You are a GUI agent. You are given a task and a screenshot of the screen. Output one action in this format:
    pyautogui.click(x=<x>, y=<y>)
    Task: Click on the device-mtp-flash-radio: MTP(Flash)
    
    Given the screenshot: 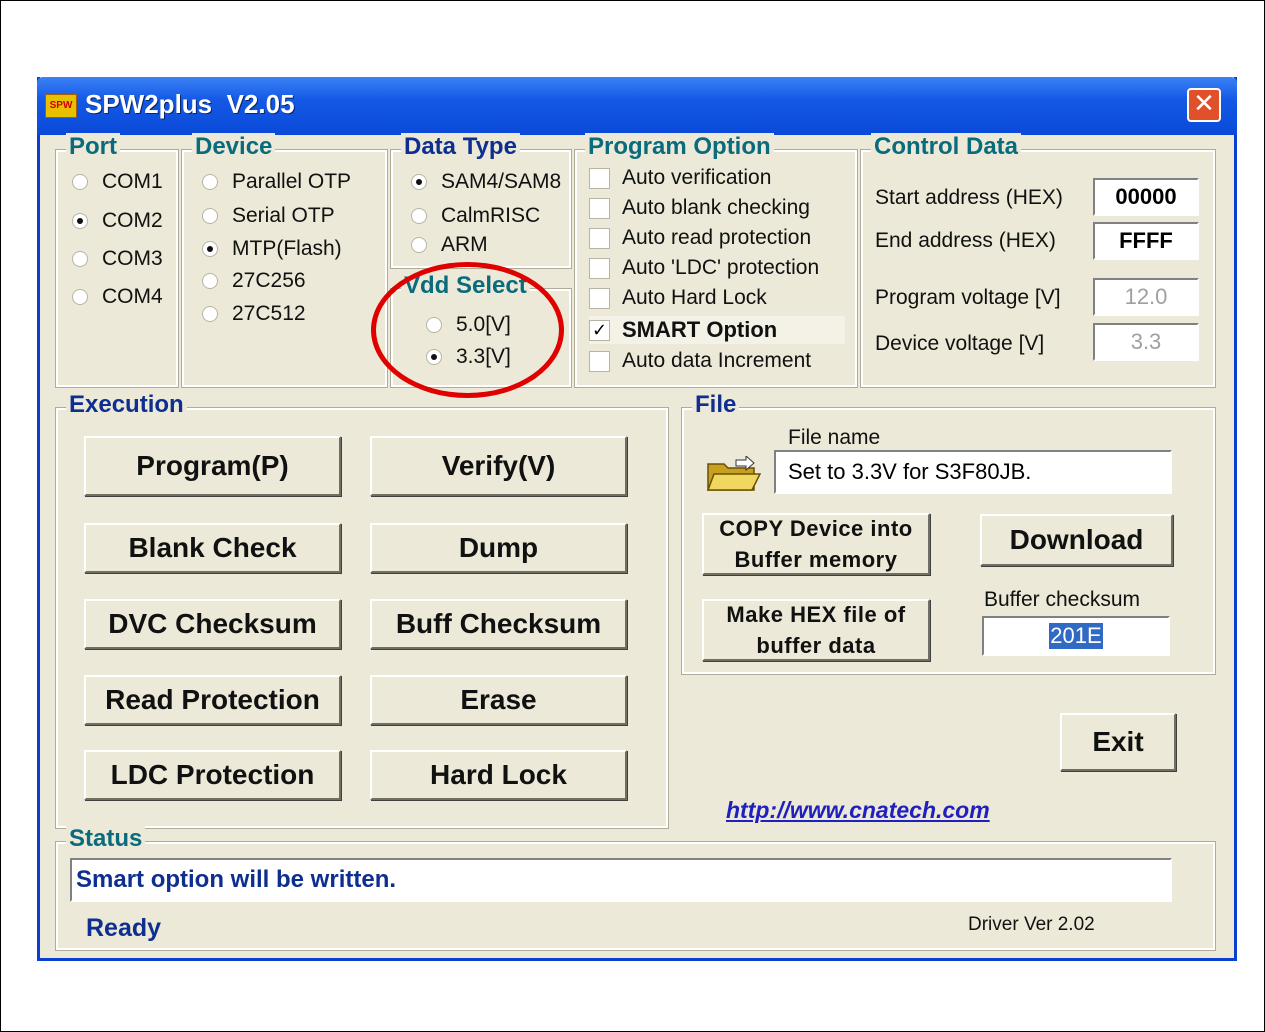 What is the action you would take?
    pyautogui.click(x=272, y=249)
    